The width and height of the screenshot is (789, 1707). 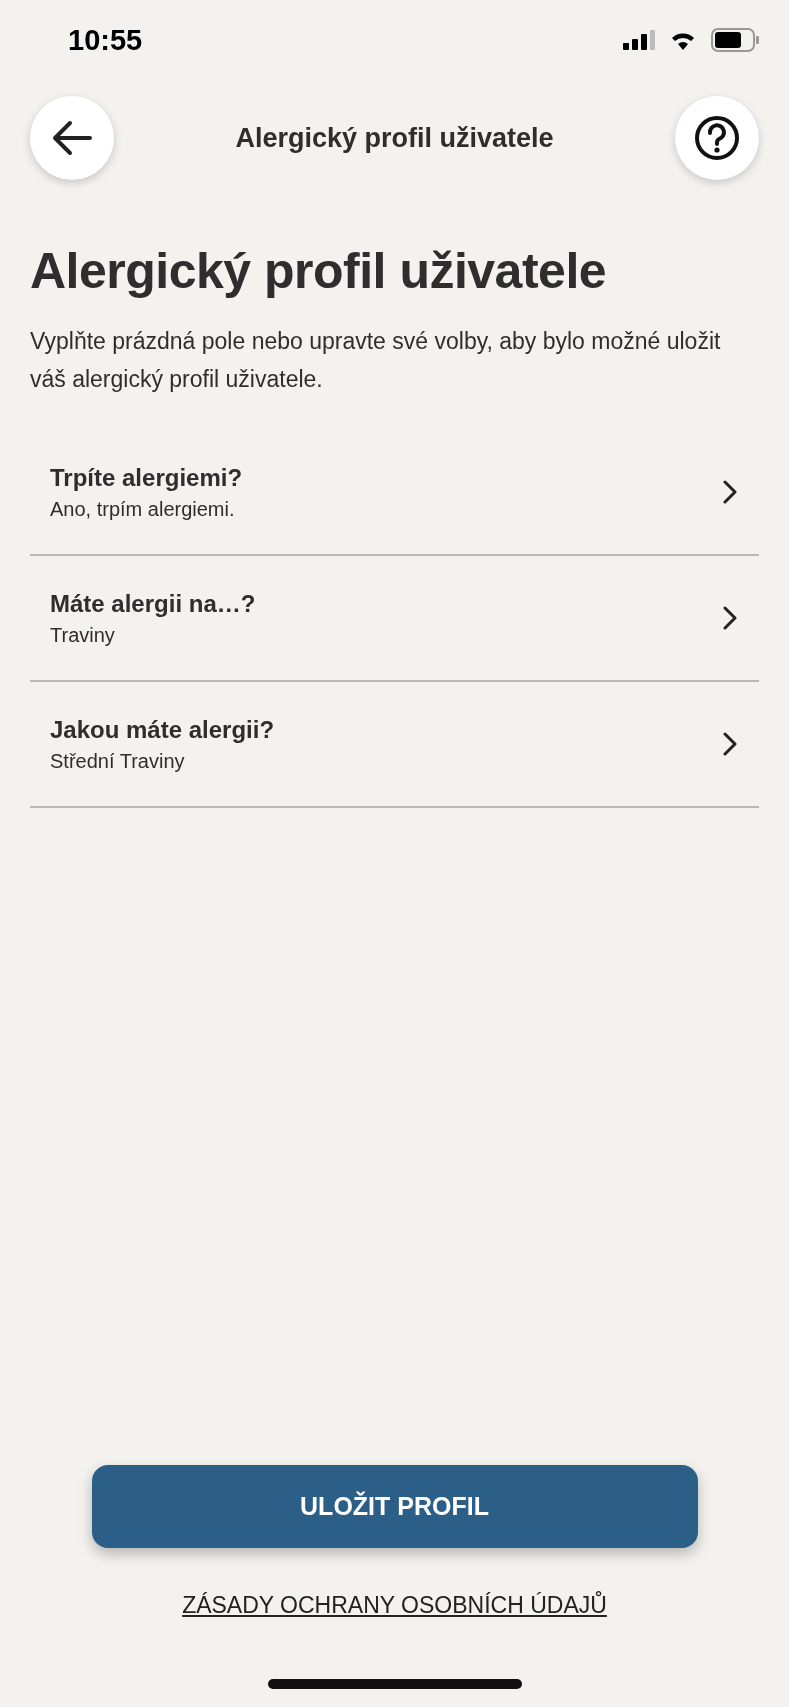 What do you see at coordinates (639, 40) in the screenshot?
I see `signal-icon` at bounding box center [639, 40].